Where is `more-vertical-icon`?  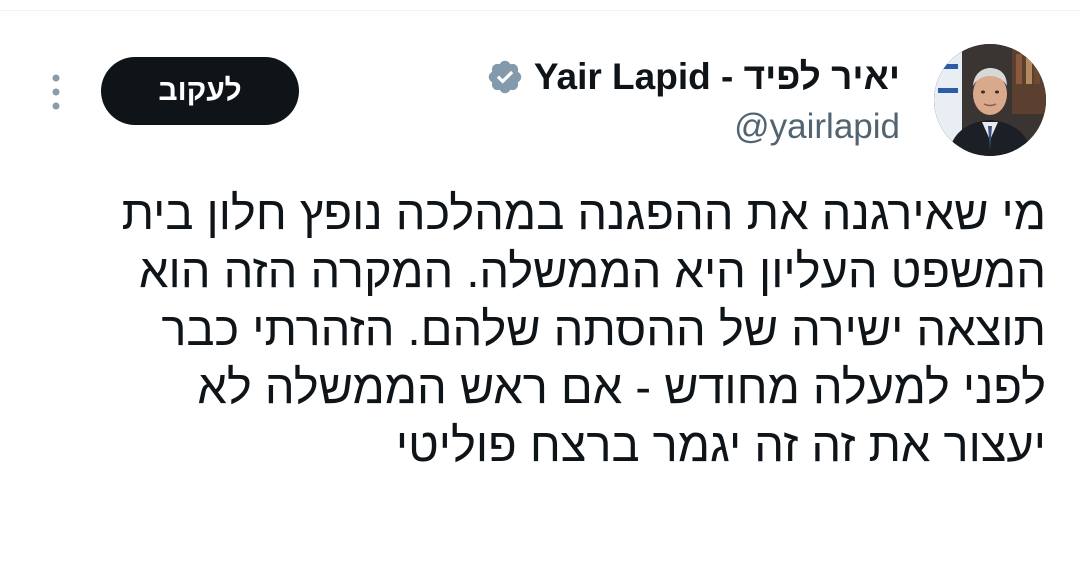 more-vertical-icon is located at coordinates (56, 92).